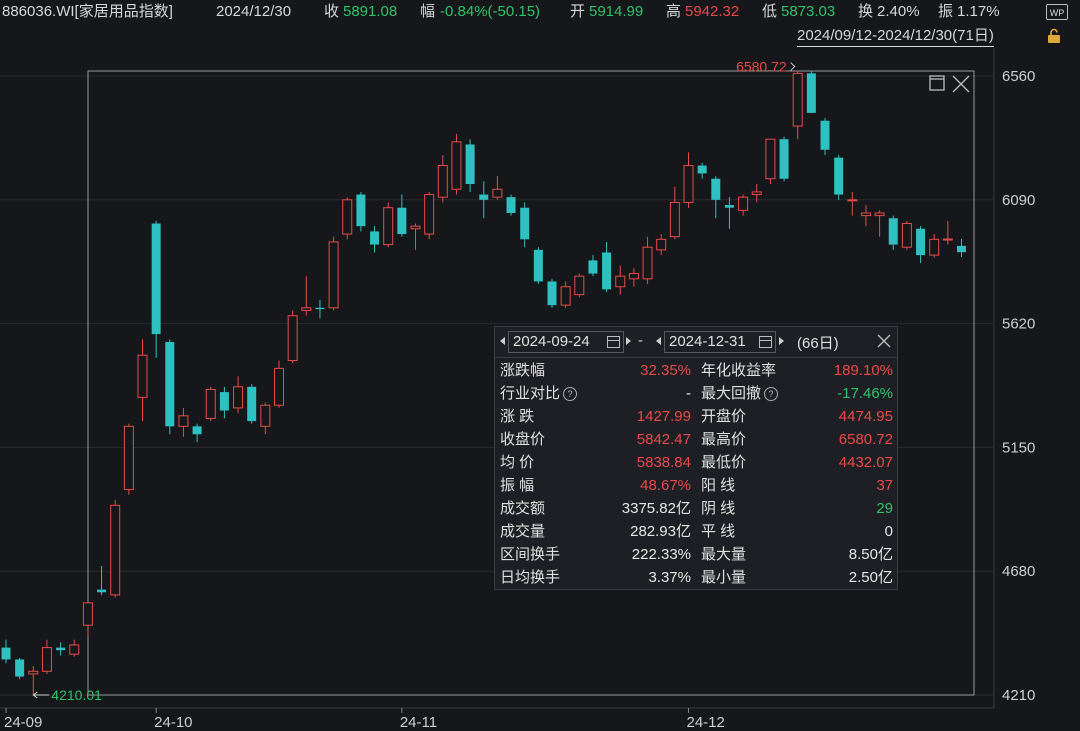 The image size is (1080, 731). I want to click on stat-label: 日均换手, so click(530, 577).